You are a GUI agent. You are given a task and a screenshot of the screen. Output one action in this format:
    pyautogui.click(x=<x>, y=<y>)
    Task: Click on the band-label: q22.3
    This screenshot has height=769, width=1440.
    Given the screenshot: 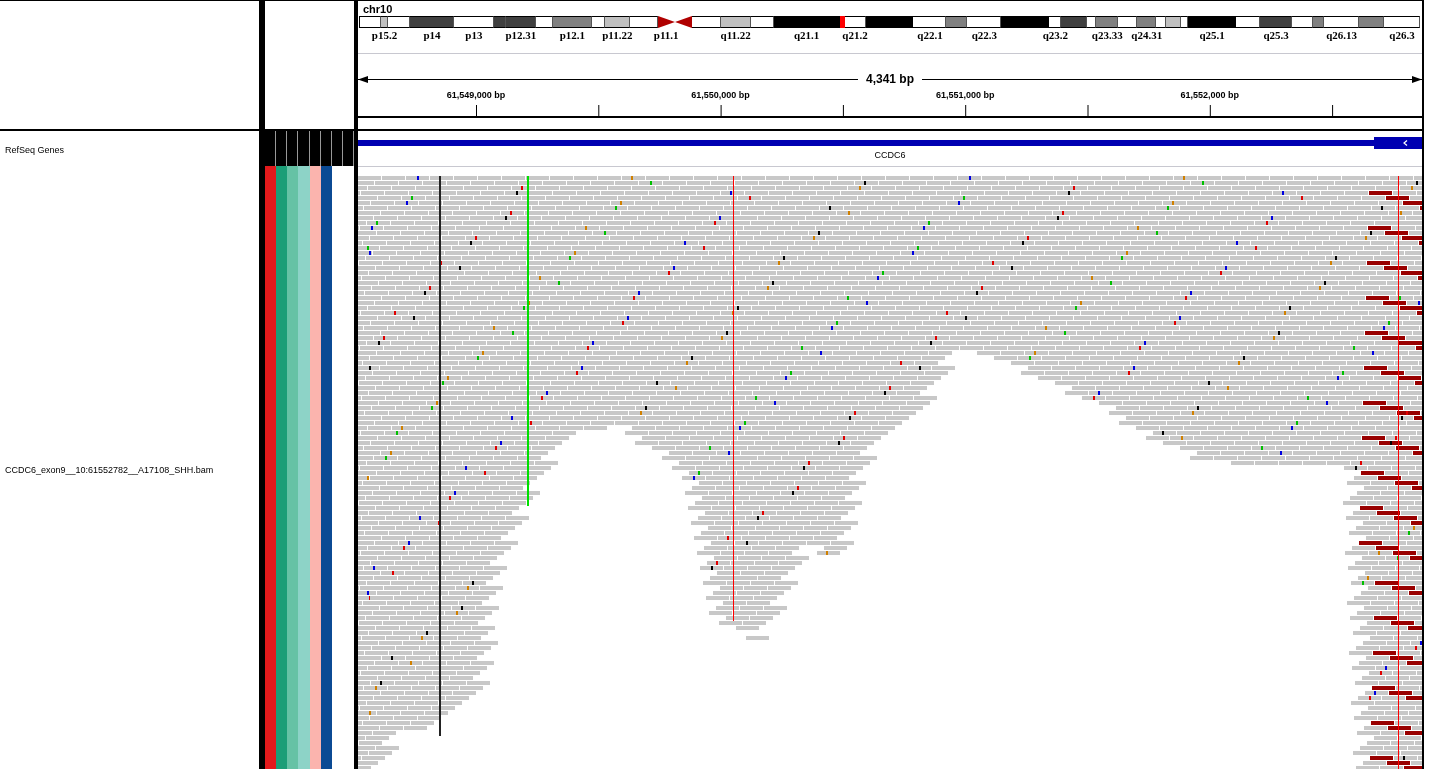 What is the action you would take?
    pyautogui.click(x=984, y=35)
    